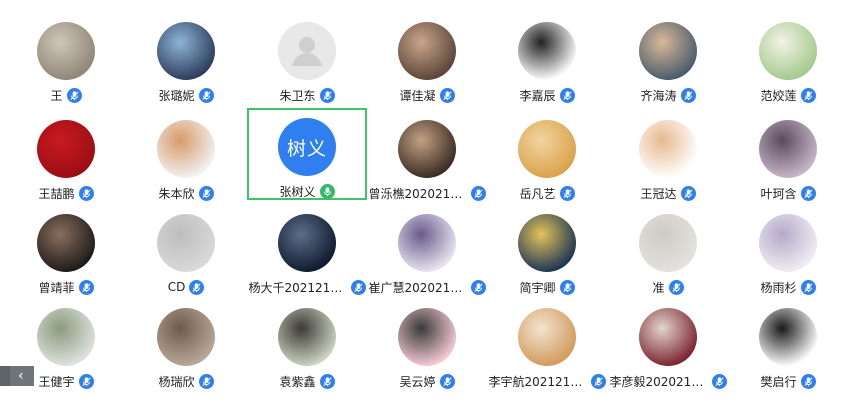 This screenshot has height=416, width=858. I want to click on participant-tile: 杨瑞欣, so click(186, 344).